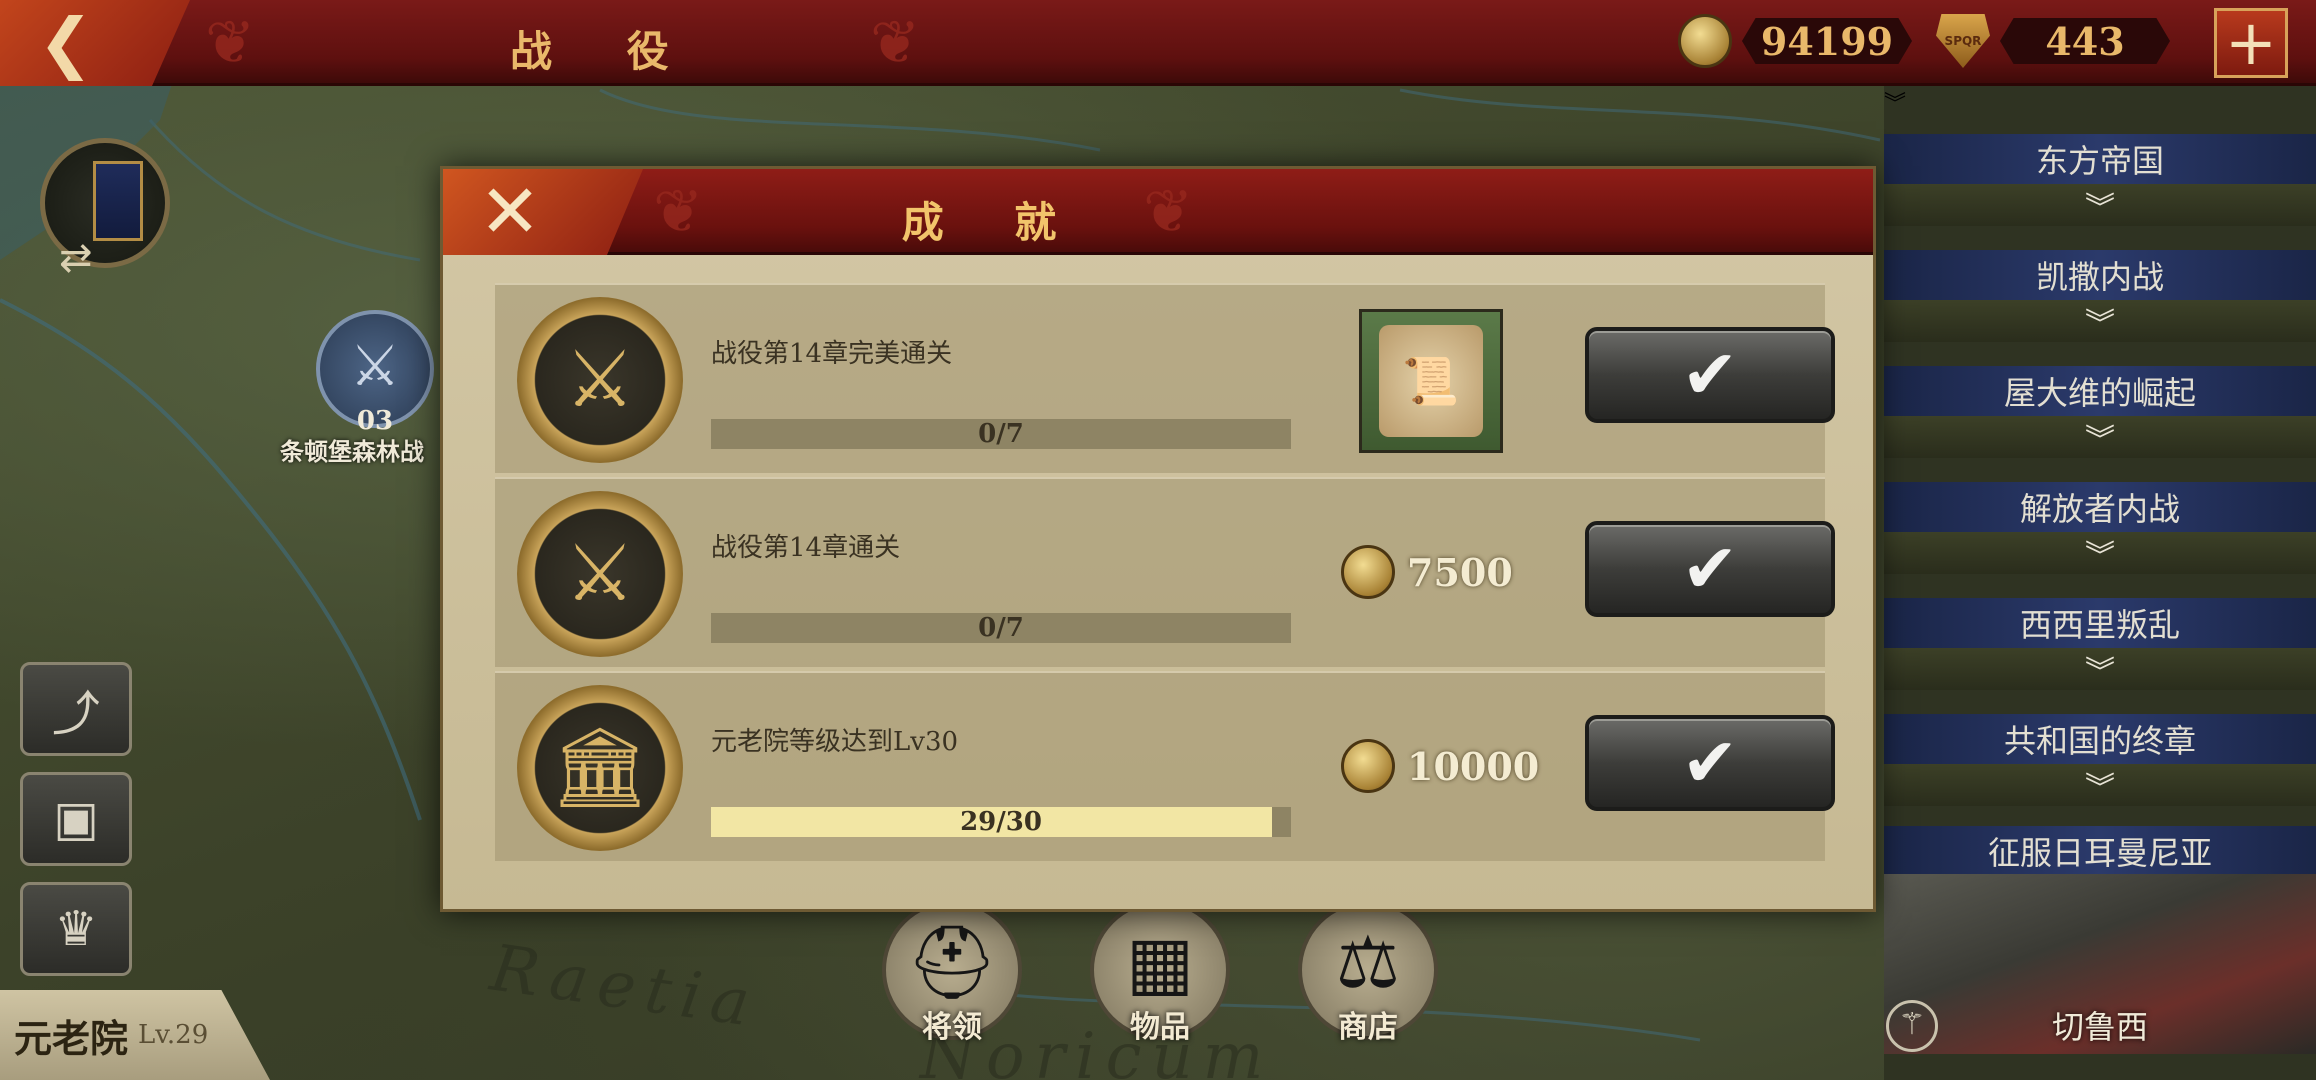 This screenshot has width=2316, height=1080. I want to click on treasure-chest-icon: ▣, so click(76, 819).